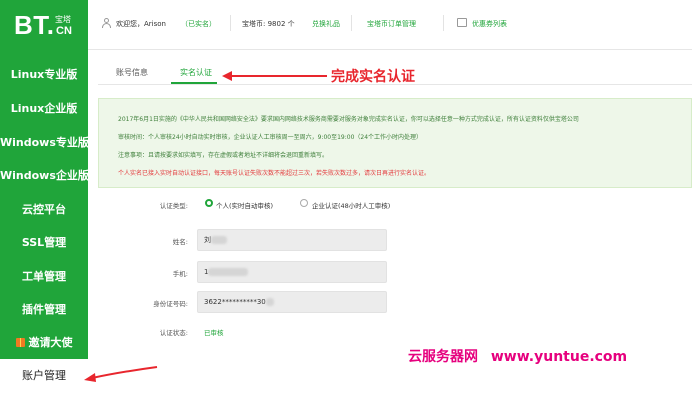  I want to click on sidebar-item-linux-enterprise: Linux企业版, so click(44, 109).